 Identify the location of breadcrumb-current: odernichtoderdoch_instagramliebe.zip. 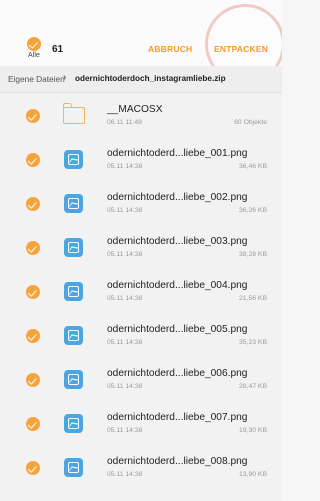
(150, 78).